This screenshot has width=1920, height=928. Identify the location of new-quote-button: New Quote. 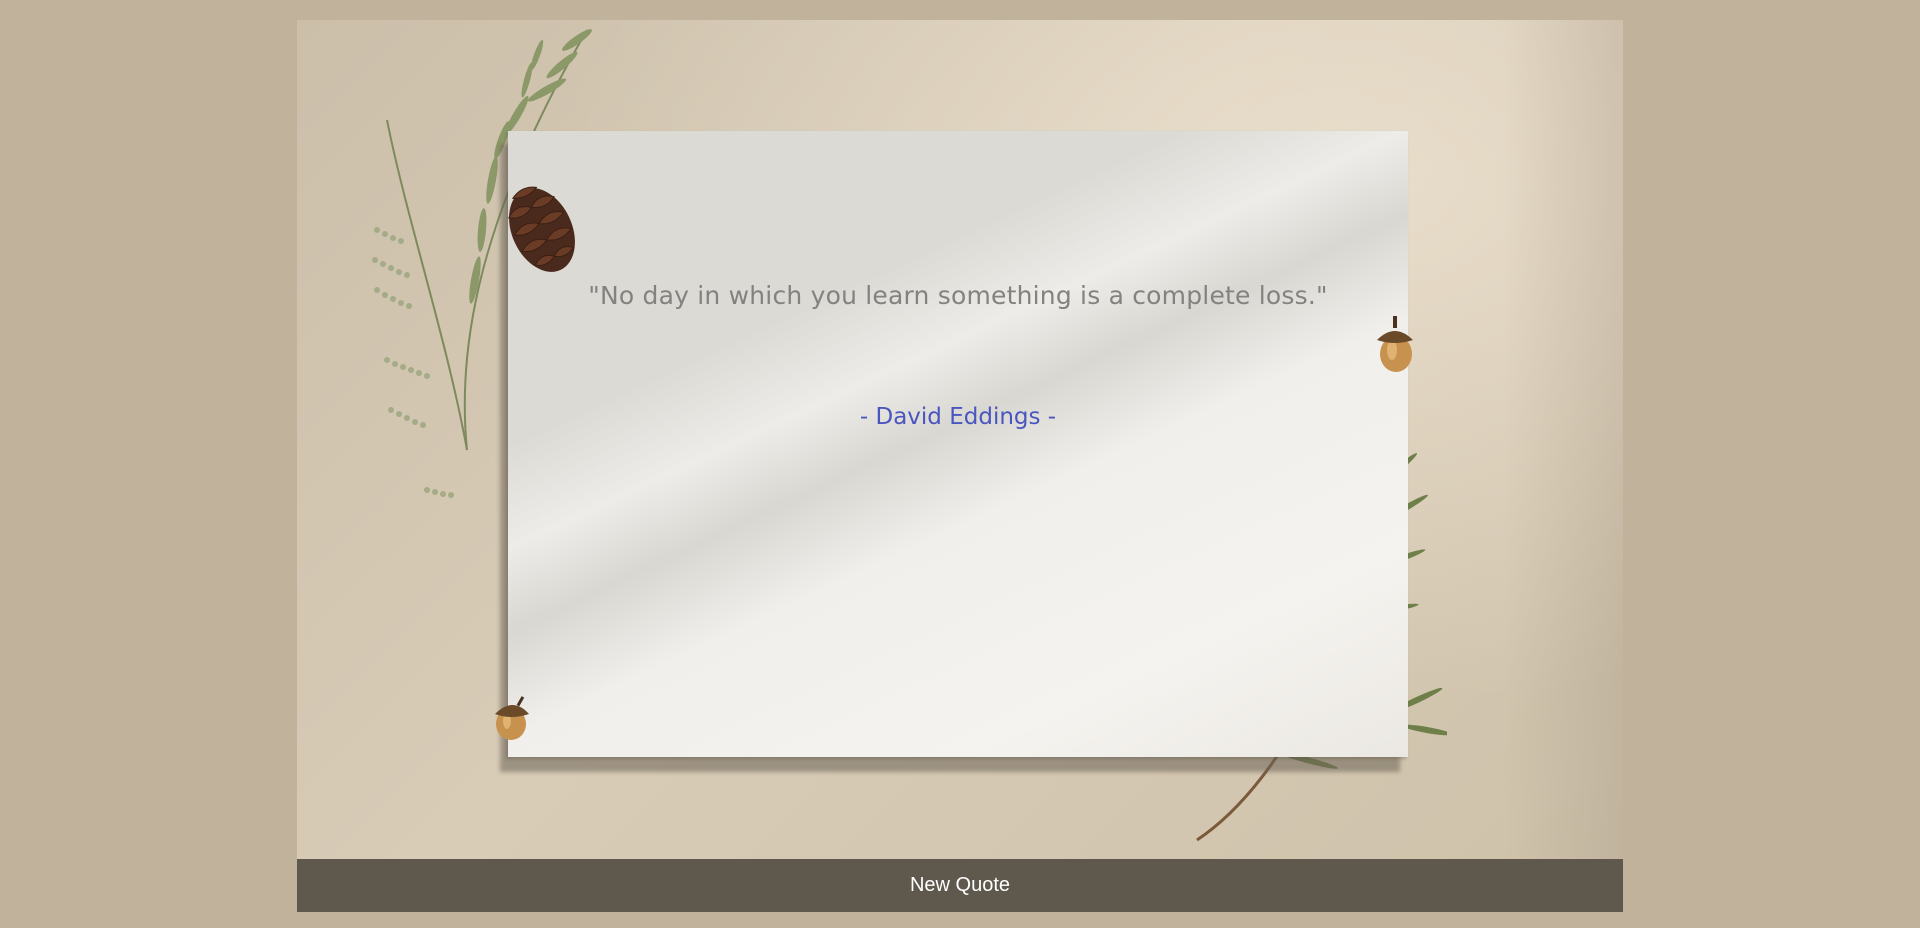
(960, 885).